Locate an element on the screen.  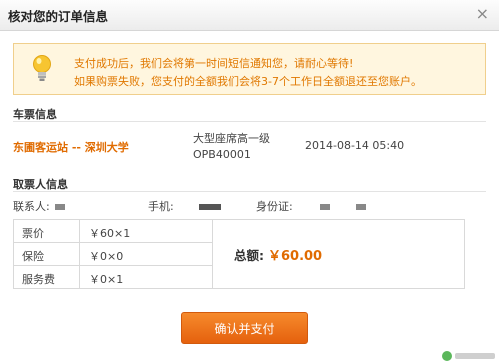
fee-value: ￥60×1 is located at coordinates (110, 233).